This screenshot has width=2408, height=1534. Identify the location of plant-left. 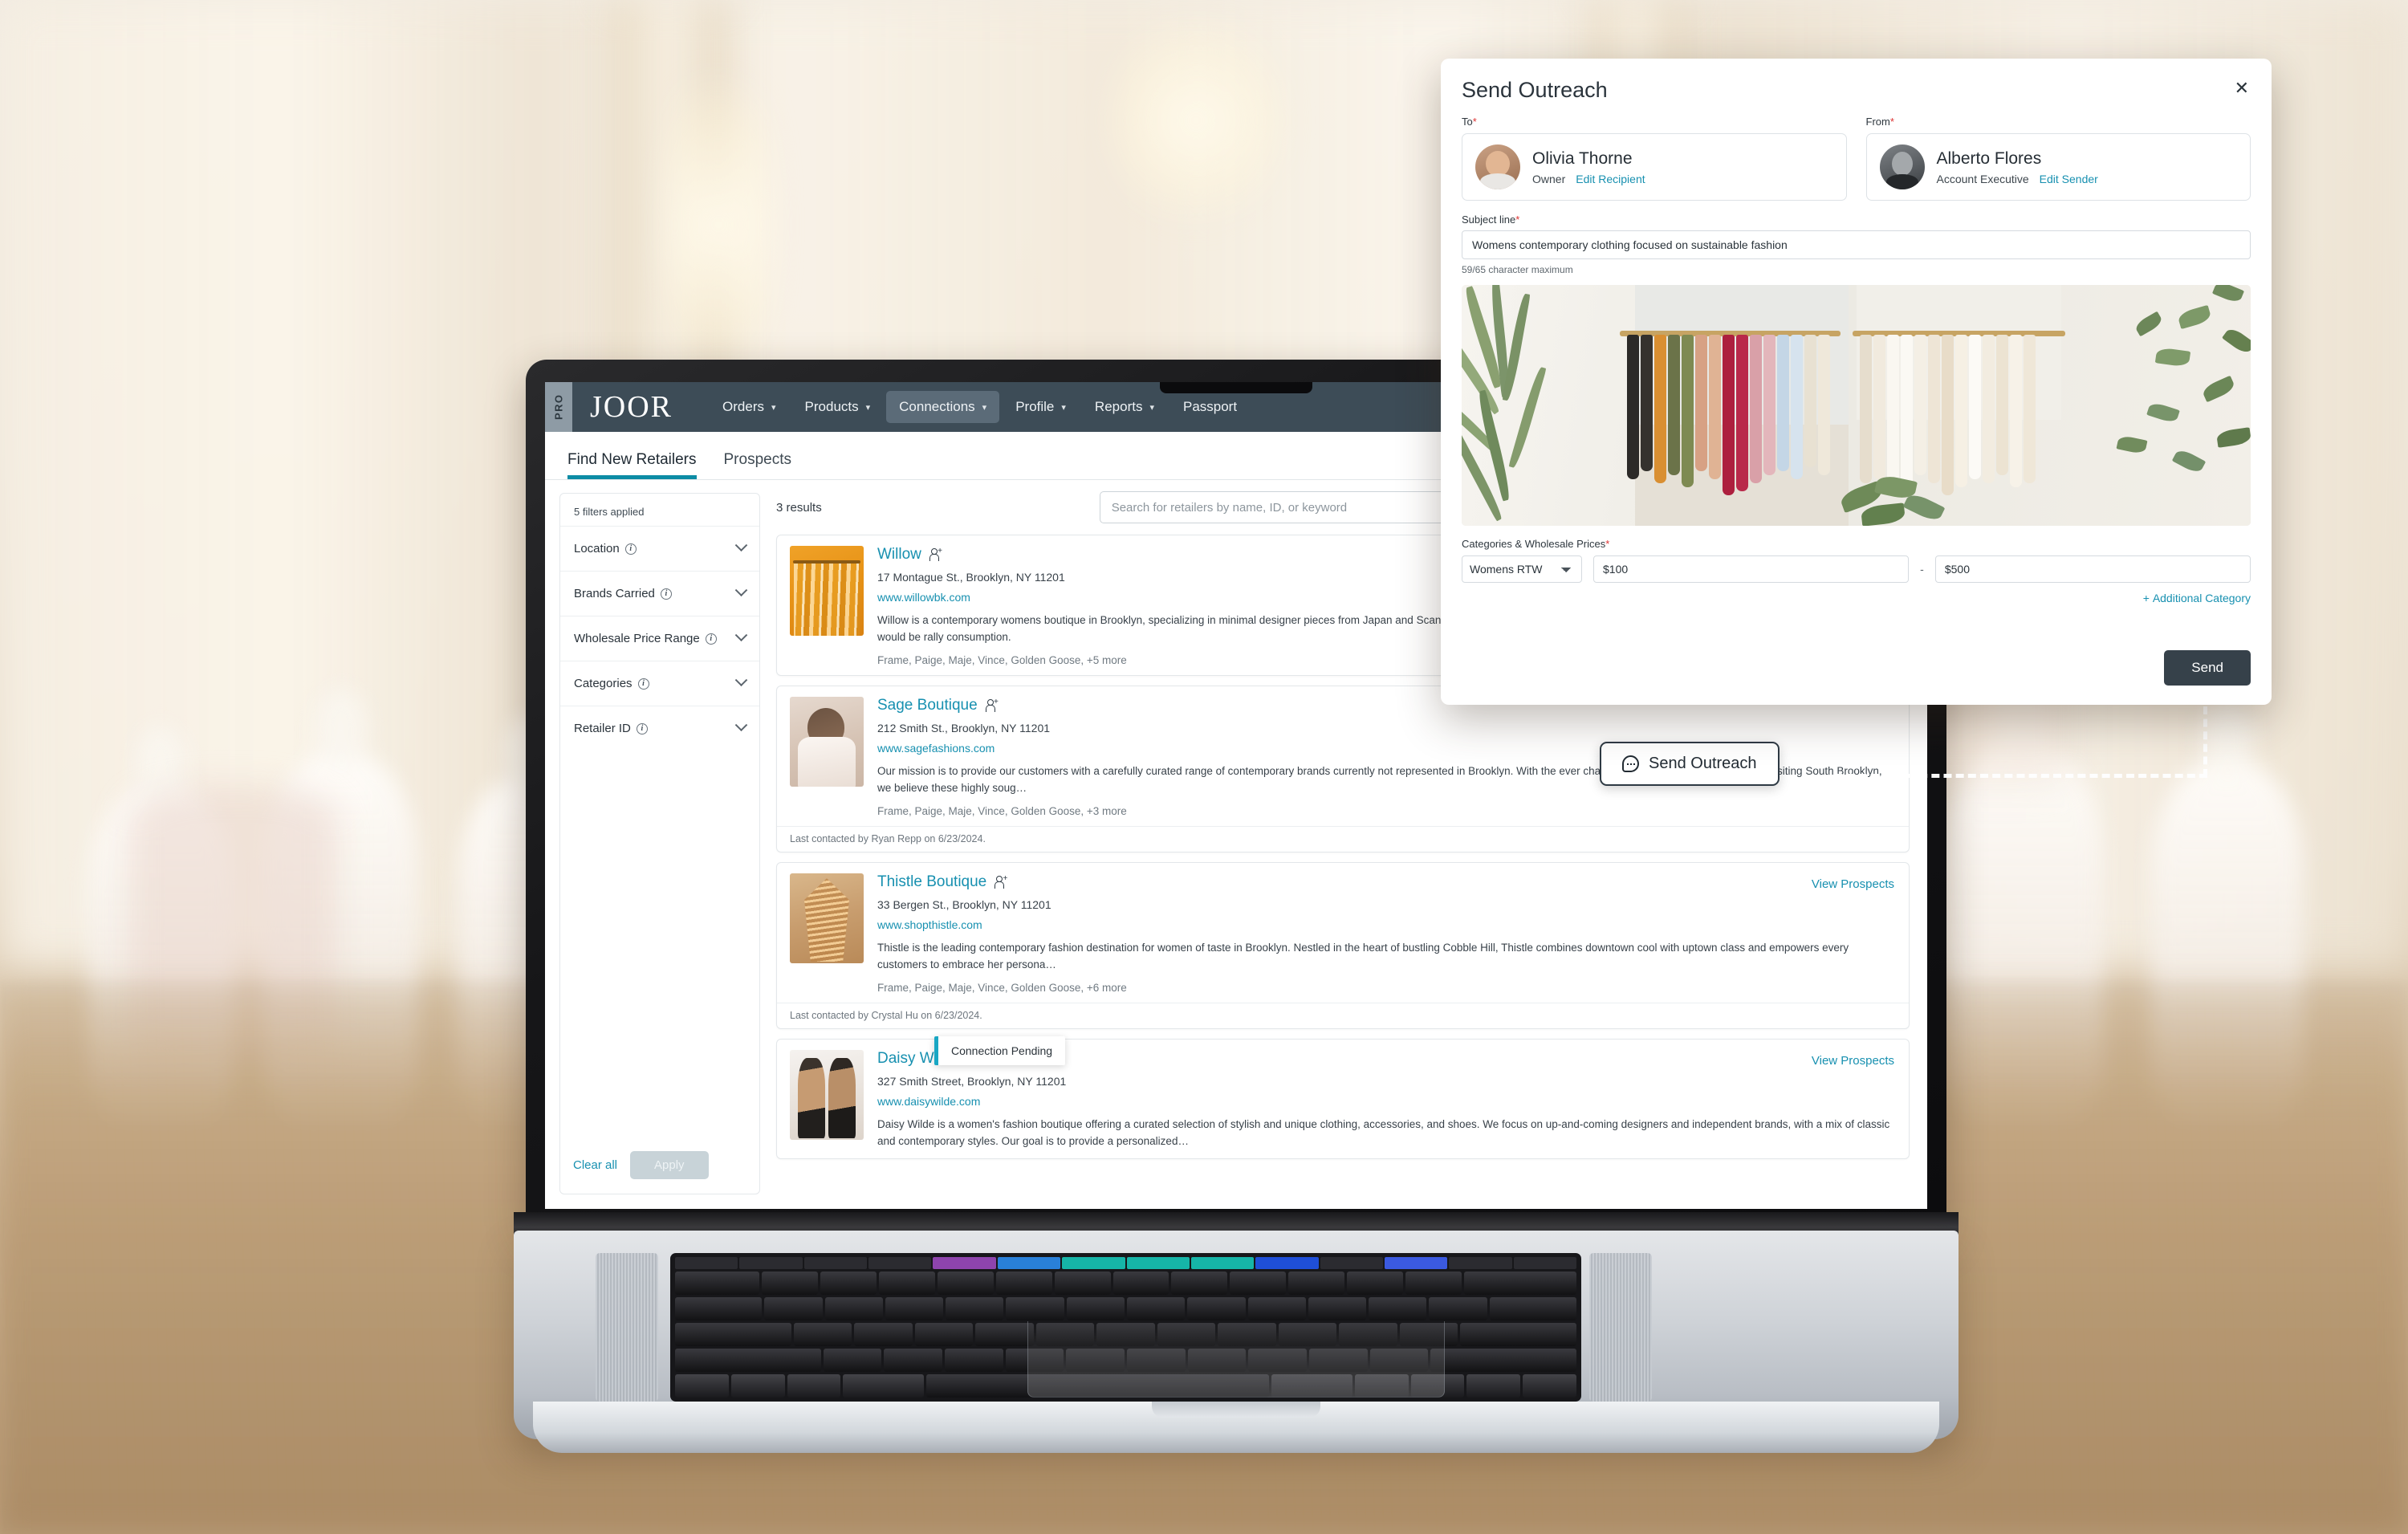
(1550, 405).